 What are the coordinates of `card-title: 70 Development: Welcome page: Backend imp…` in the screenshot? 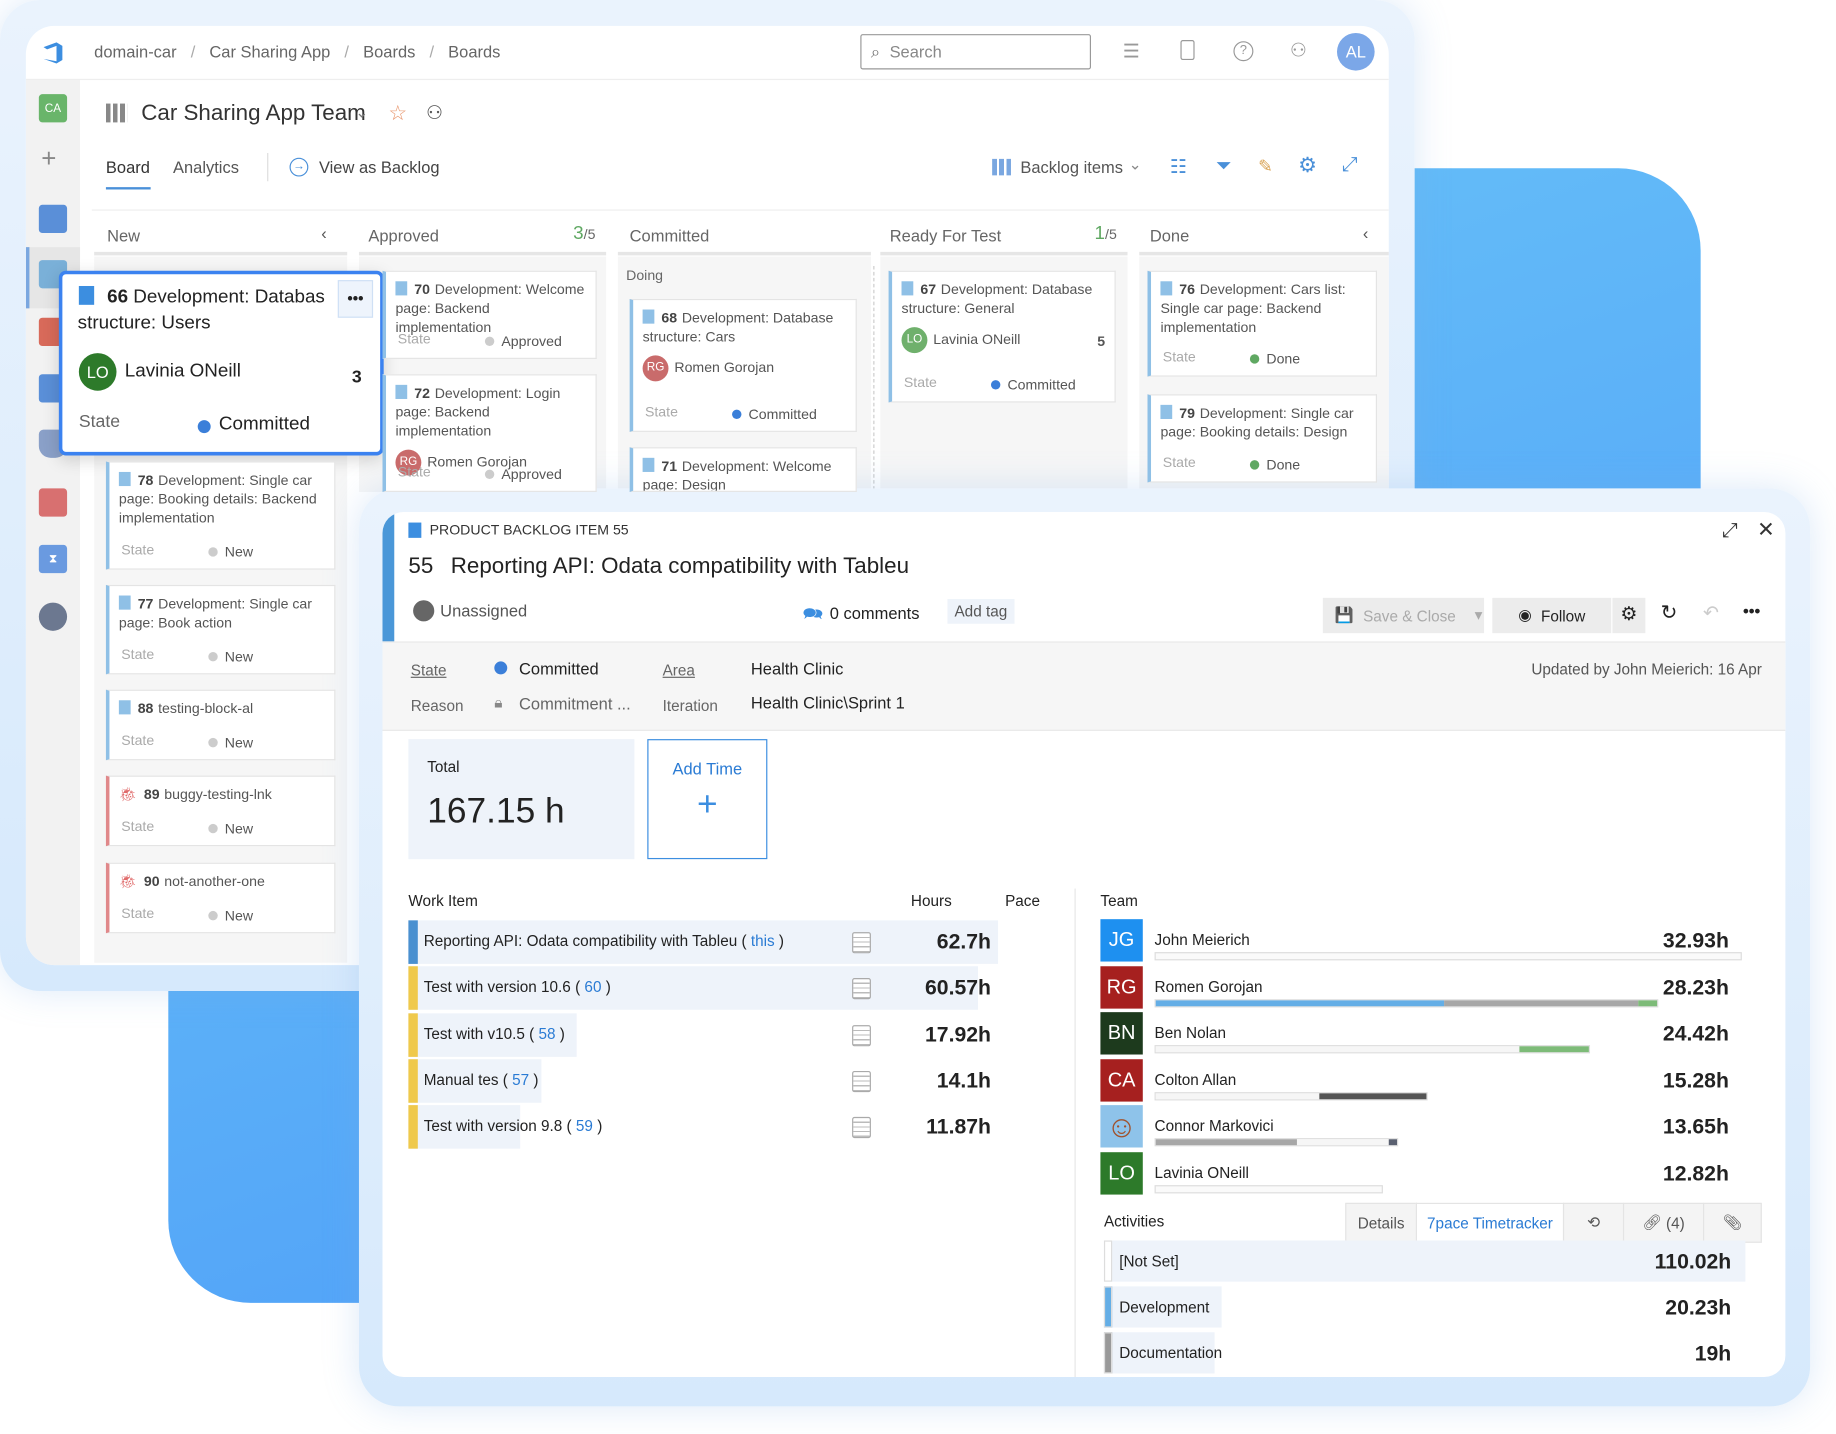 It's located at (490, 308).